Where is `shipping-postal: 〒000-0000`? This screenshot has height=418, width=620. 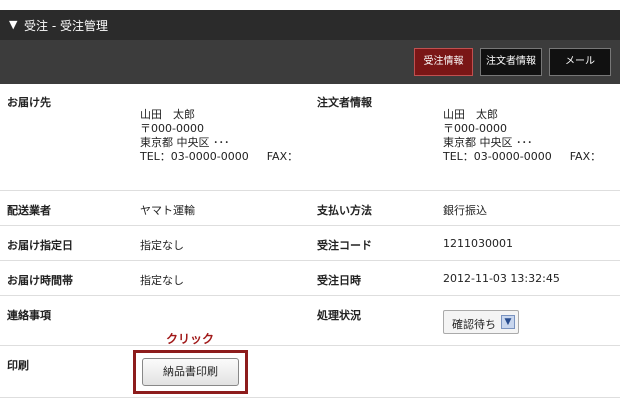 shipping-postal: 〒000-0000 is located at coordinates (172, 128).